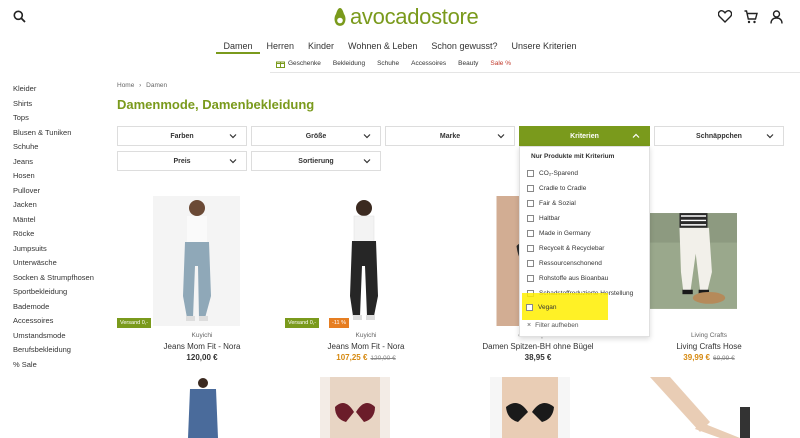 This screenshot has width=800, height=438. I want to click on product-name: Living Crafts Hose, so click(709, 346).